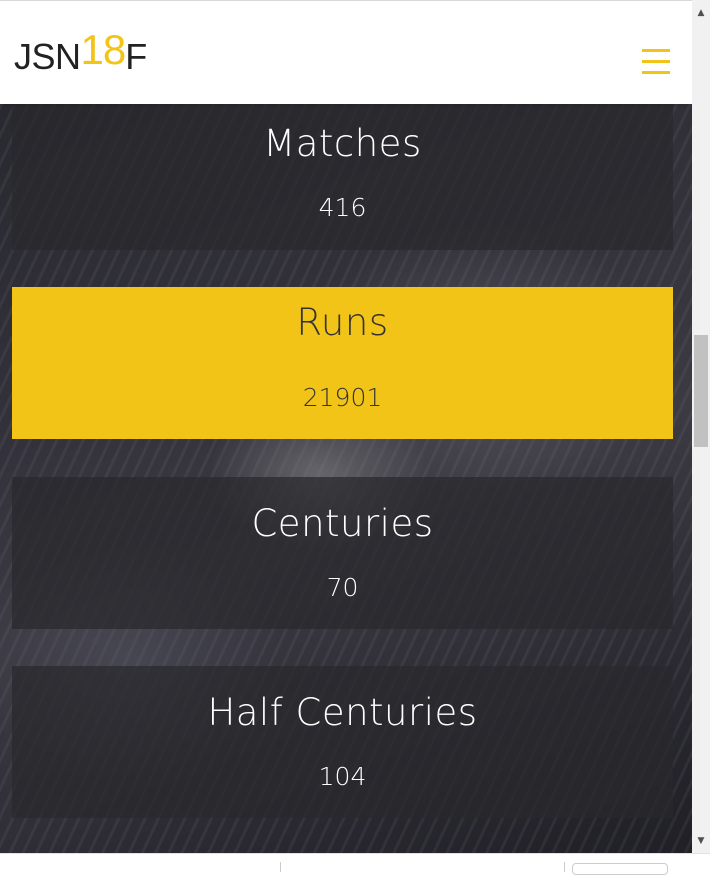  I want to click on logo-text-number: 18, so click(103, 49).